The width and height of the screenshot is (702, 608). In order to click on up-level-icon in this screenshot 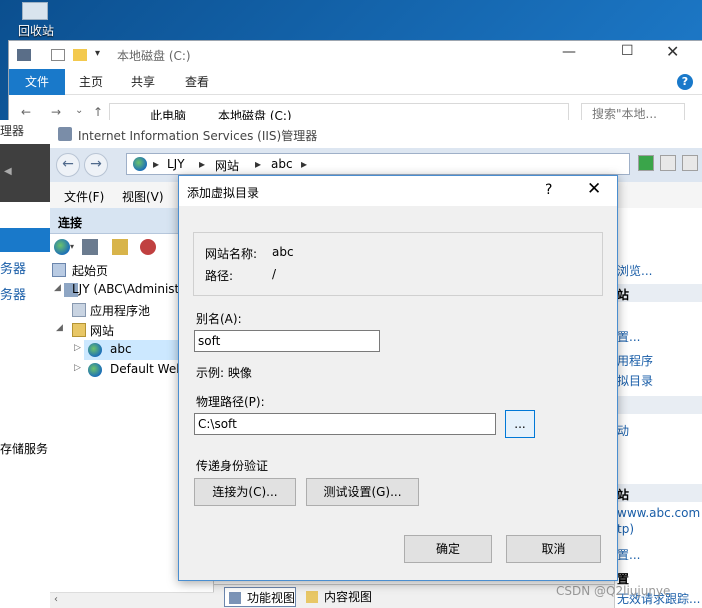, I will do `click(120, 247)`.